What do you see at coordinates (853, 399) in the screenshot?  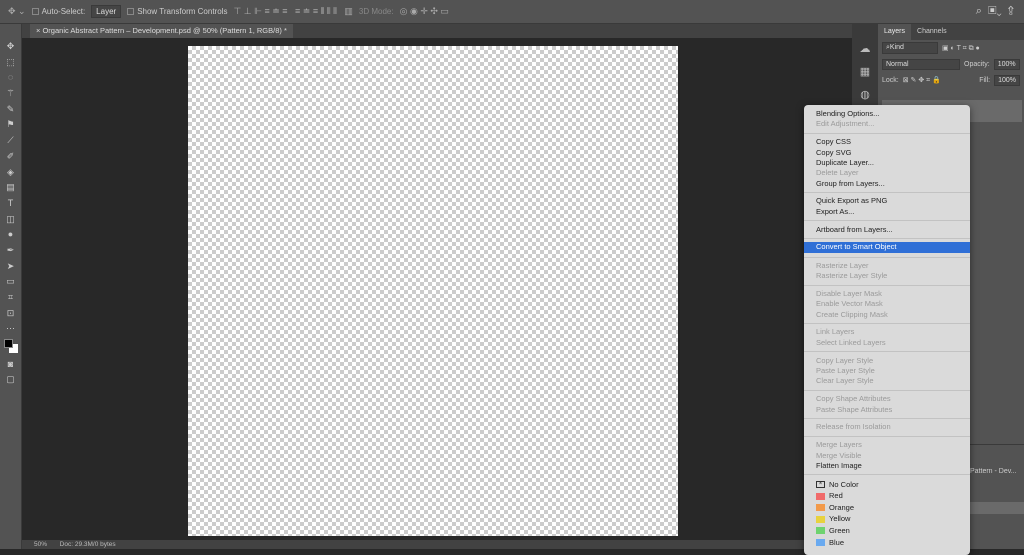 I see `menu-item-copy-shape-attributes: Copy Shape Attributes` at bounding box center [853, 399].